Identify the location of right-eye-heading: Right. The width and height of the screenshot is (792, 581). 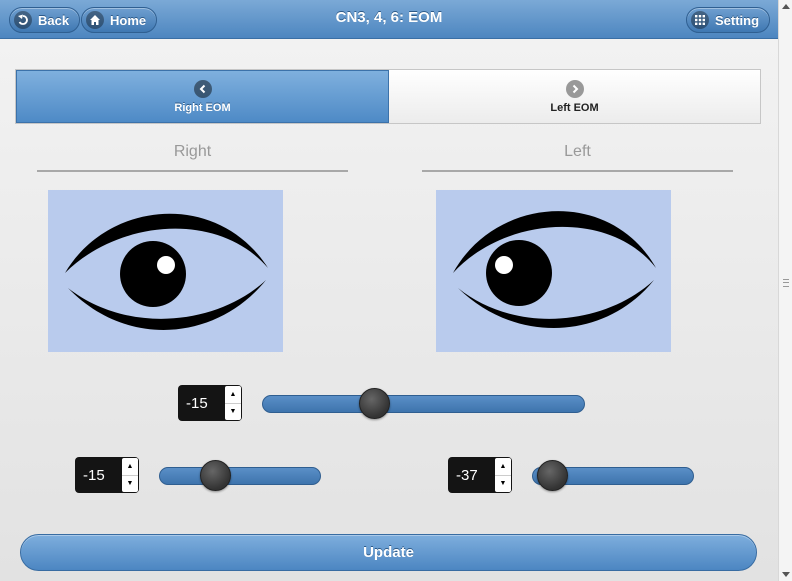
(192, 157).